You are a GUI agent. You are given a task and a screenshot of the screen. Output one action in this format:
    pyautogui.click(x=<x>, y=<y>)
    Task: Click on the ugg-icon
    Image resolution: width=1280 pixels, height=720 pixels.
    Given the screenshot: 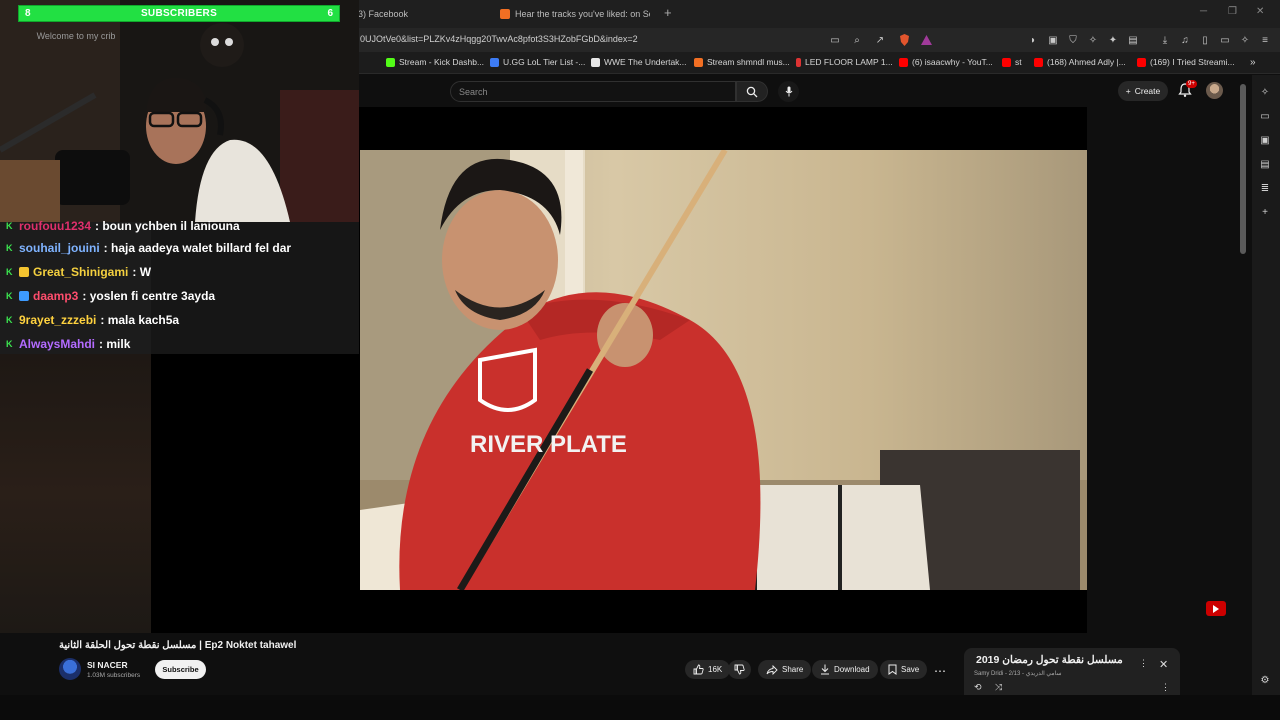 What is the action you would take?
    pyautogui.click(x=494, y=62)
    